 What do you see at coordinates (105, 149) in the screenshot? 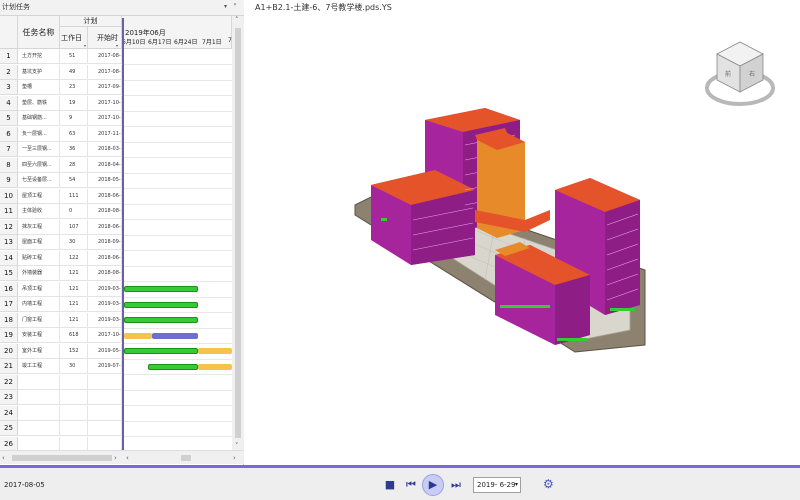
I see `start-date-cell: 2018-03-` at bounding box center [105, 149].